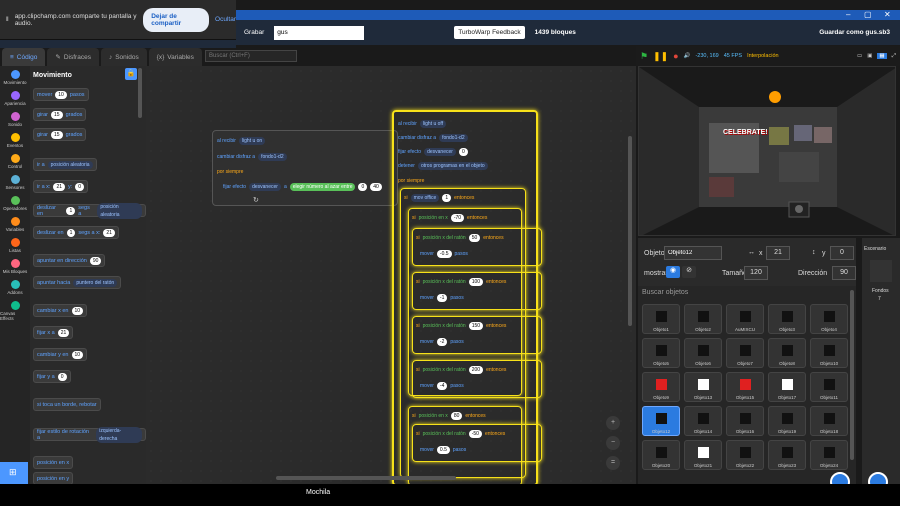 The width and height of the screenshot is (900, 506). What do you see at coordinates (689, 272) in the screenshot?
I see `hide-eye-icon: ⊘` at bounding box center [689, 272].